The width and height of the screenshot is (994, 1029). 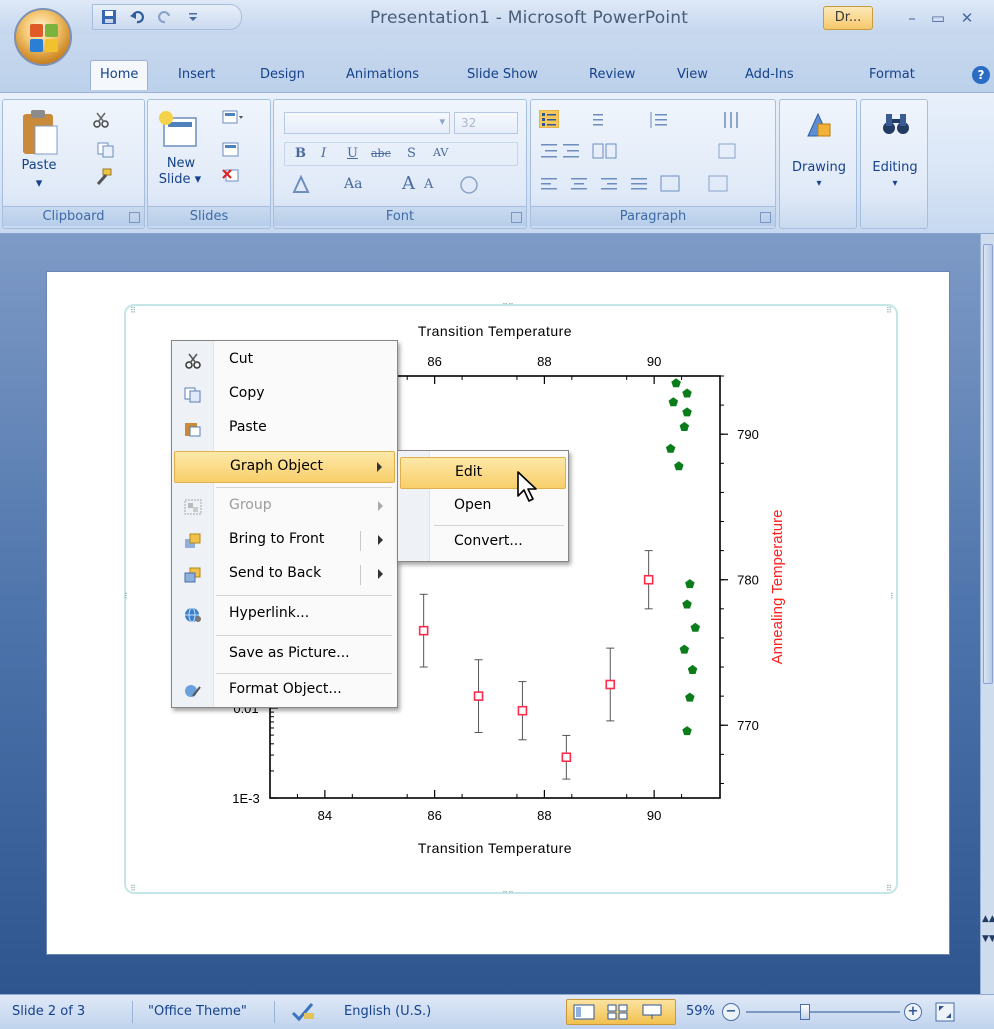 I want to click on slide-counter: Slide 2 of 3, so click(x=49, y=1011).